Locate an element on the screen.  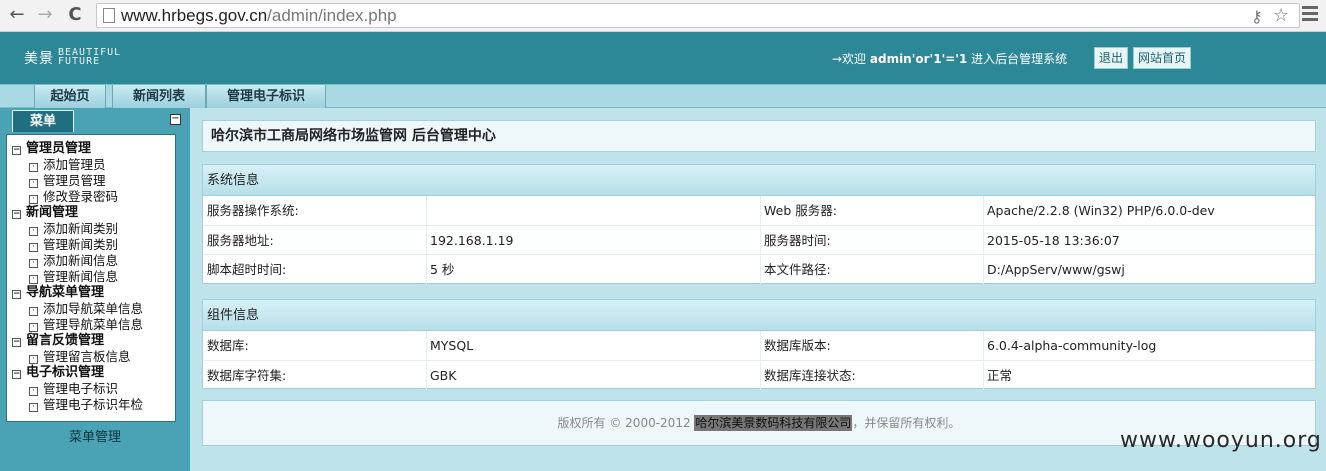
info-key: Web 服务器: is located at coordinates (800, 210).